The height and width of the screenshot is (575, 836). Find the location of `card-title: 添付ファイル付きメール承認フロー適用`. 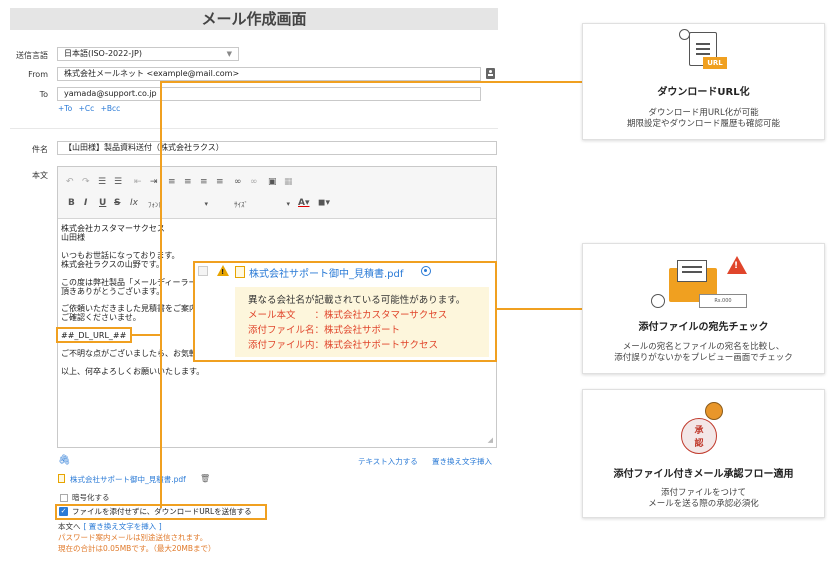

card-title: 添付ファイル付きメール承認フロー適用 is located at coordinates (703, 474).